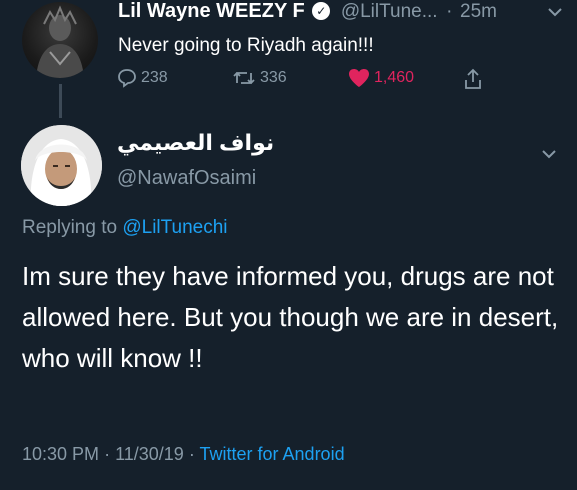  Describe the element at coordinates (60, 40) in the screenshot. I see `lilwayne-avatar` at that location.